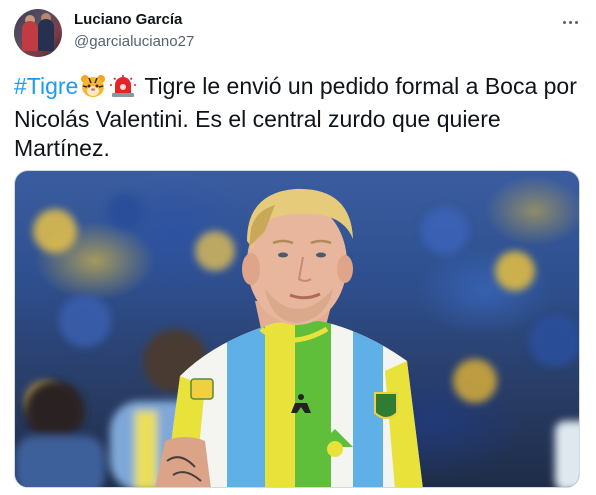  What do you see at coordinates (570, 22) in the screenshot?
I see `more-options-icon` at bounding box center [570, 22].